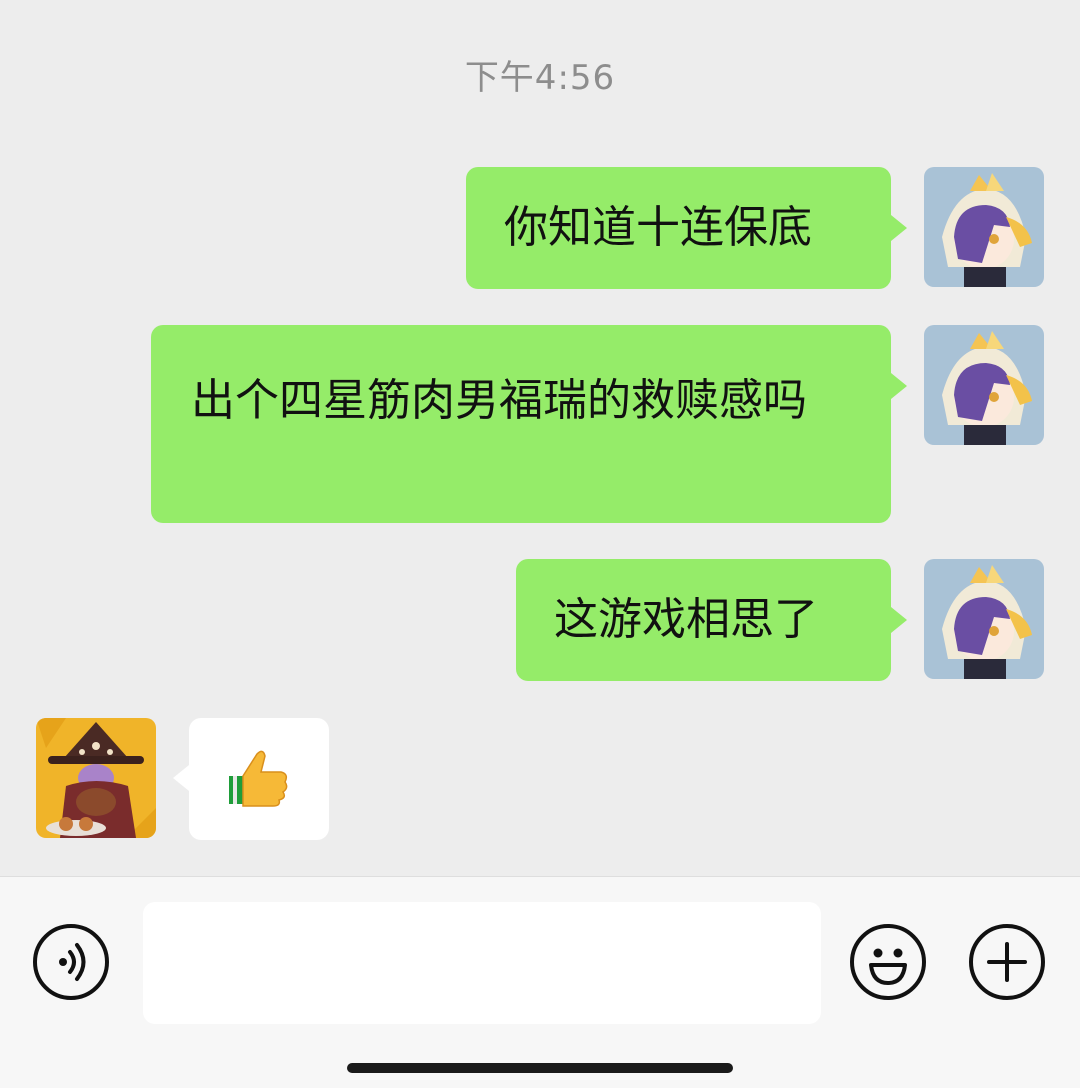  Describe the element at coordinates (540, 78) in the screenshot. I see `timestamp: 下午4:56` at that location.